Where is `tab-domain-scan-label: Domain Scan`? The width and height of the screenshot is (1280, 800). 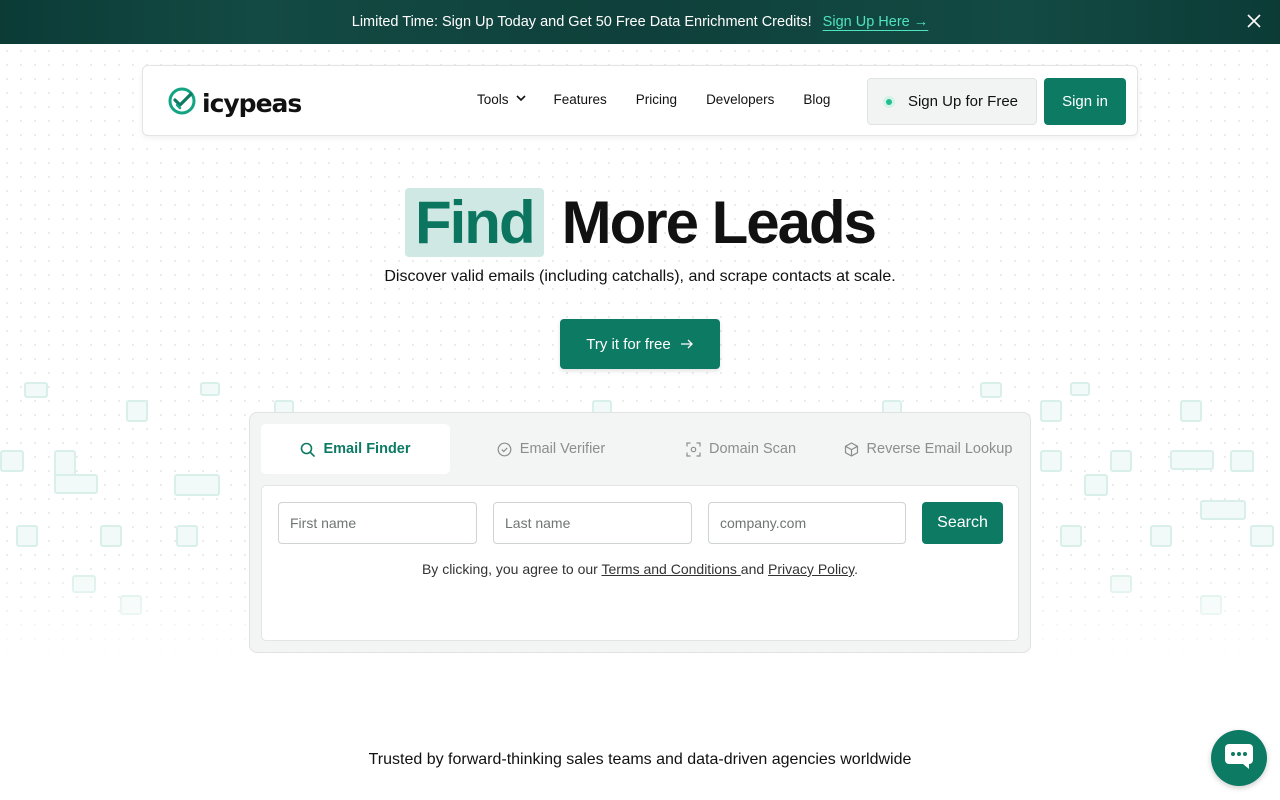 tab-domain-scan-label: Domain Scan is located at coordinates (752, 449).